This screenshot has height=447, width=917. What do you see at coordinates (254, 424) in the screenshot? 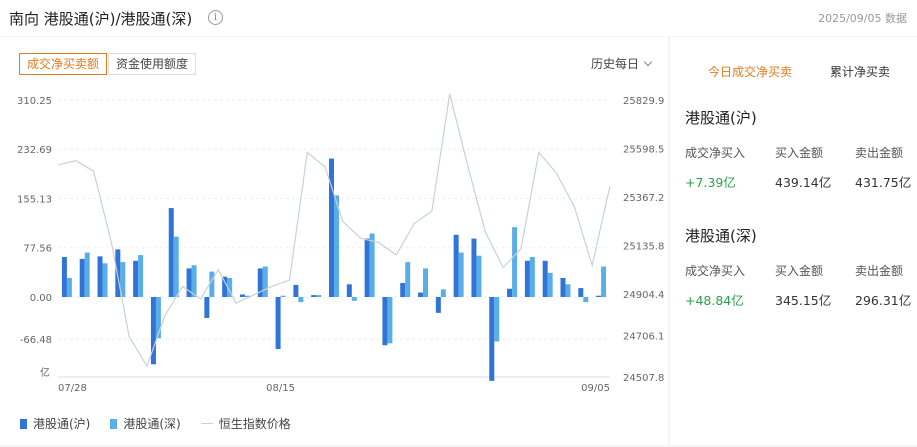
I see `legend-label-hsi: 恒生指数价格` at bounding box center [254, 424].